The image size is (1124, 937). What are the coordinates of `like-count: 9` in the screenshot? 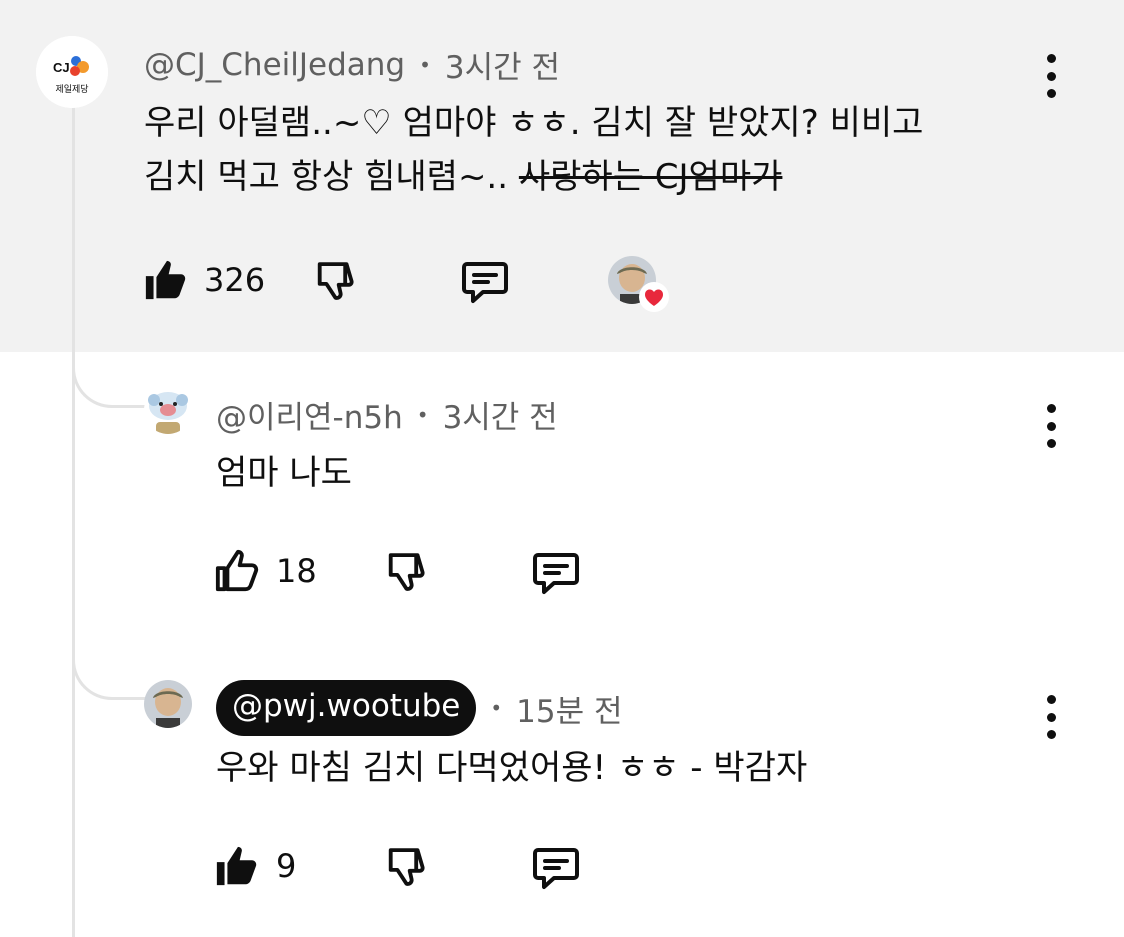 It's located at (286, 866).